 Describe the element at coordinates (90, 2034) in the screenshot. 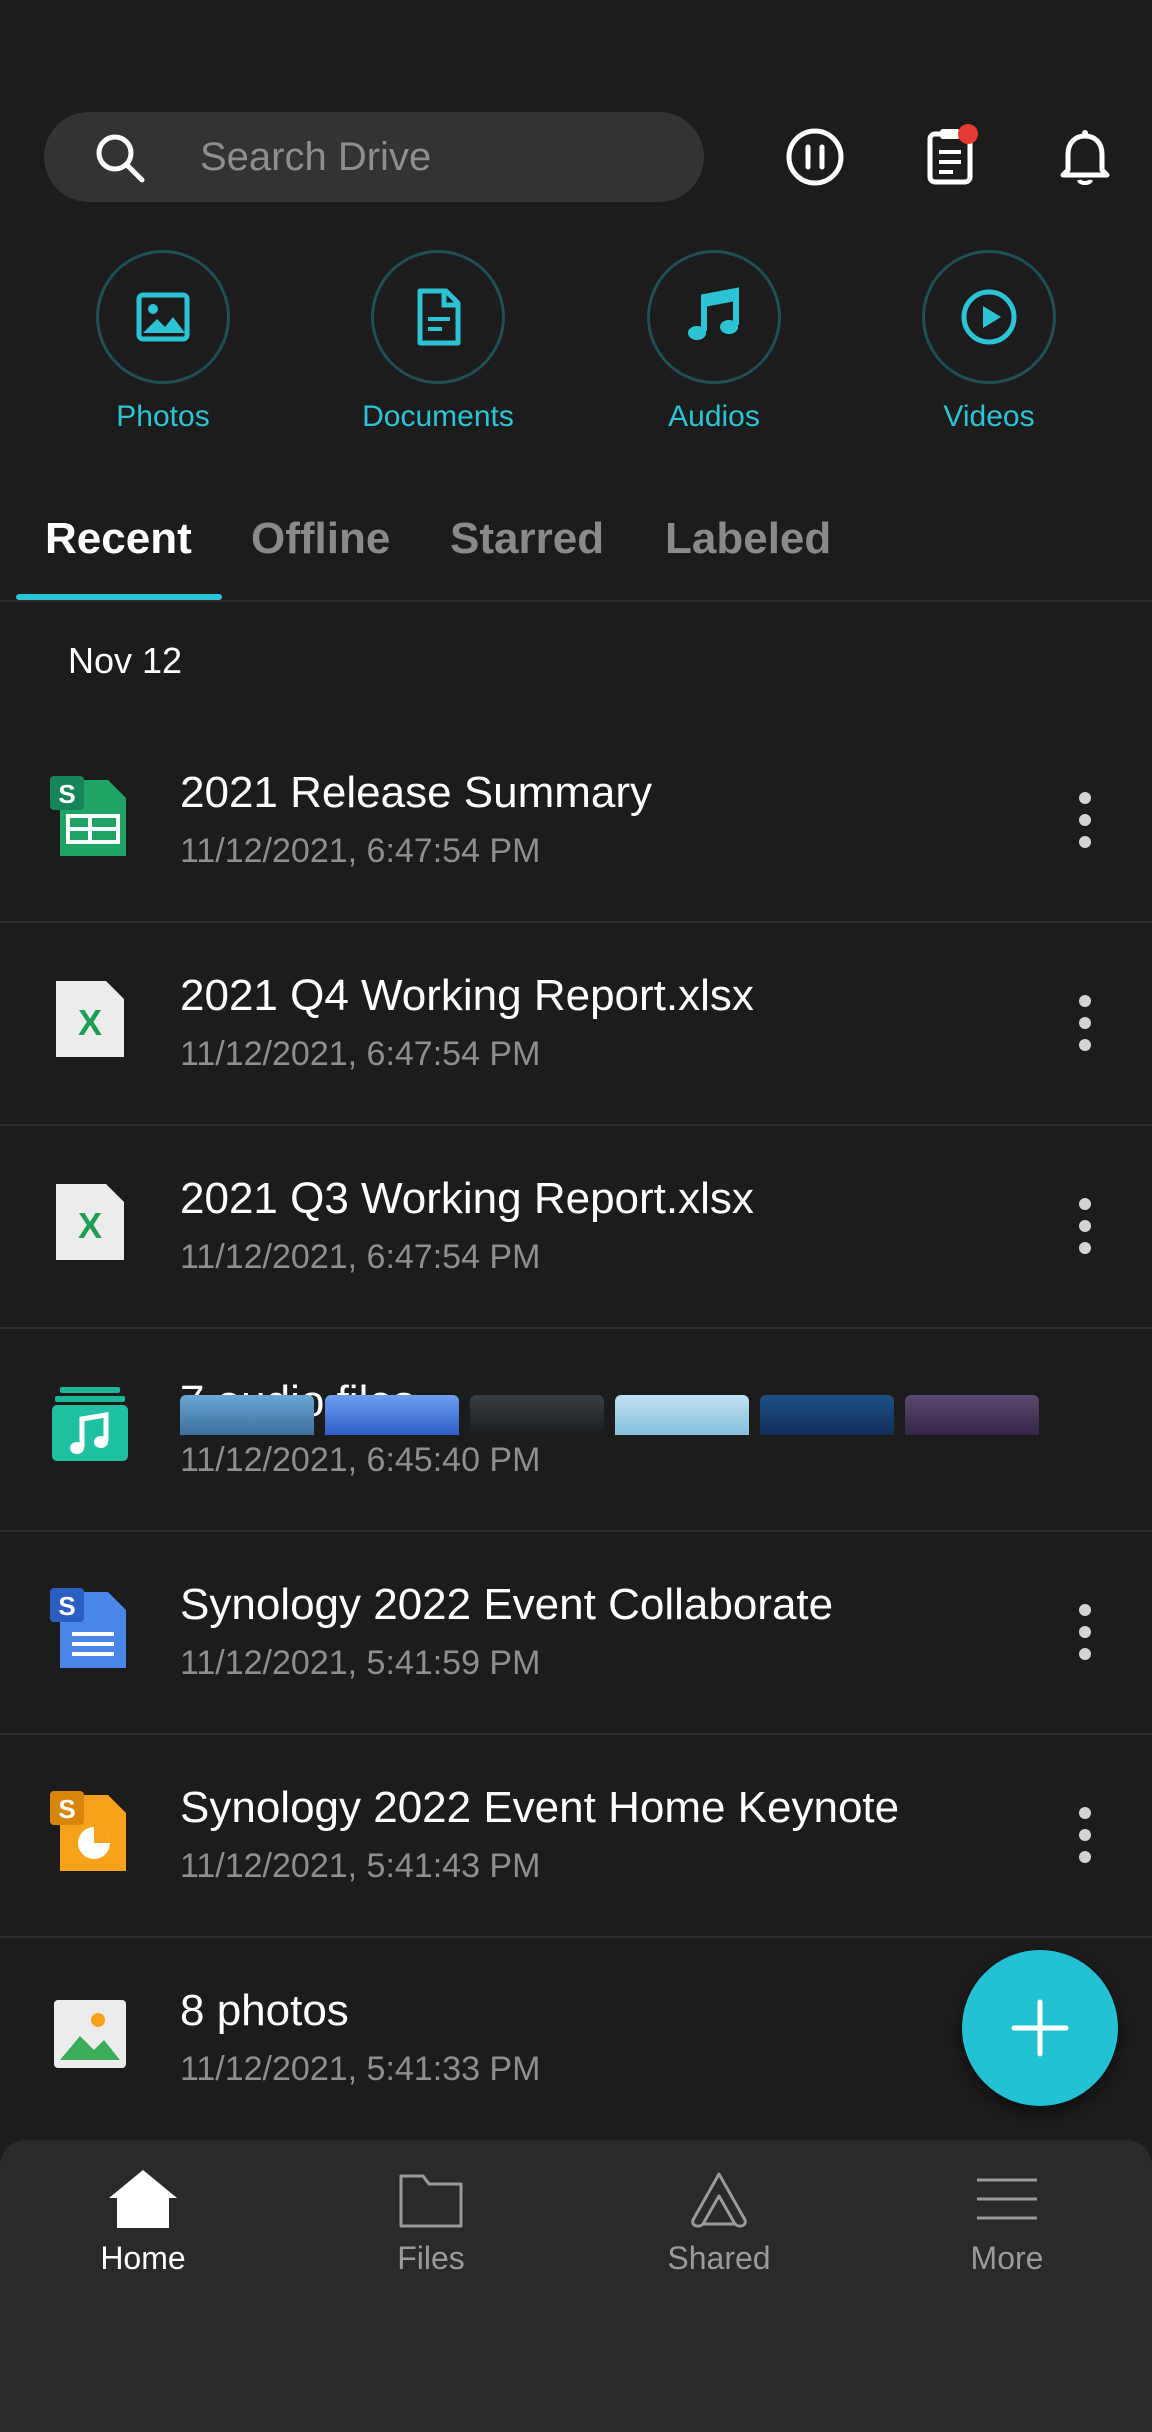

I see `photo-icon` at that location.